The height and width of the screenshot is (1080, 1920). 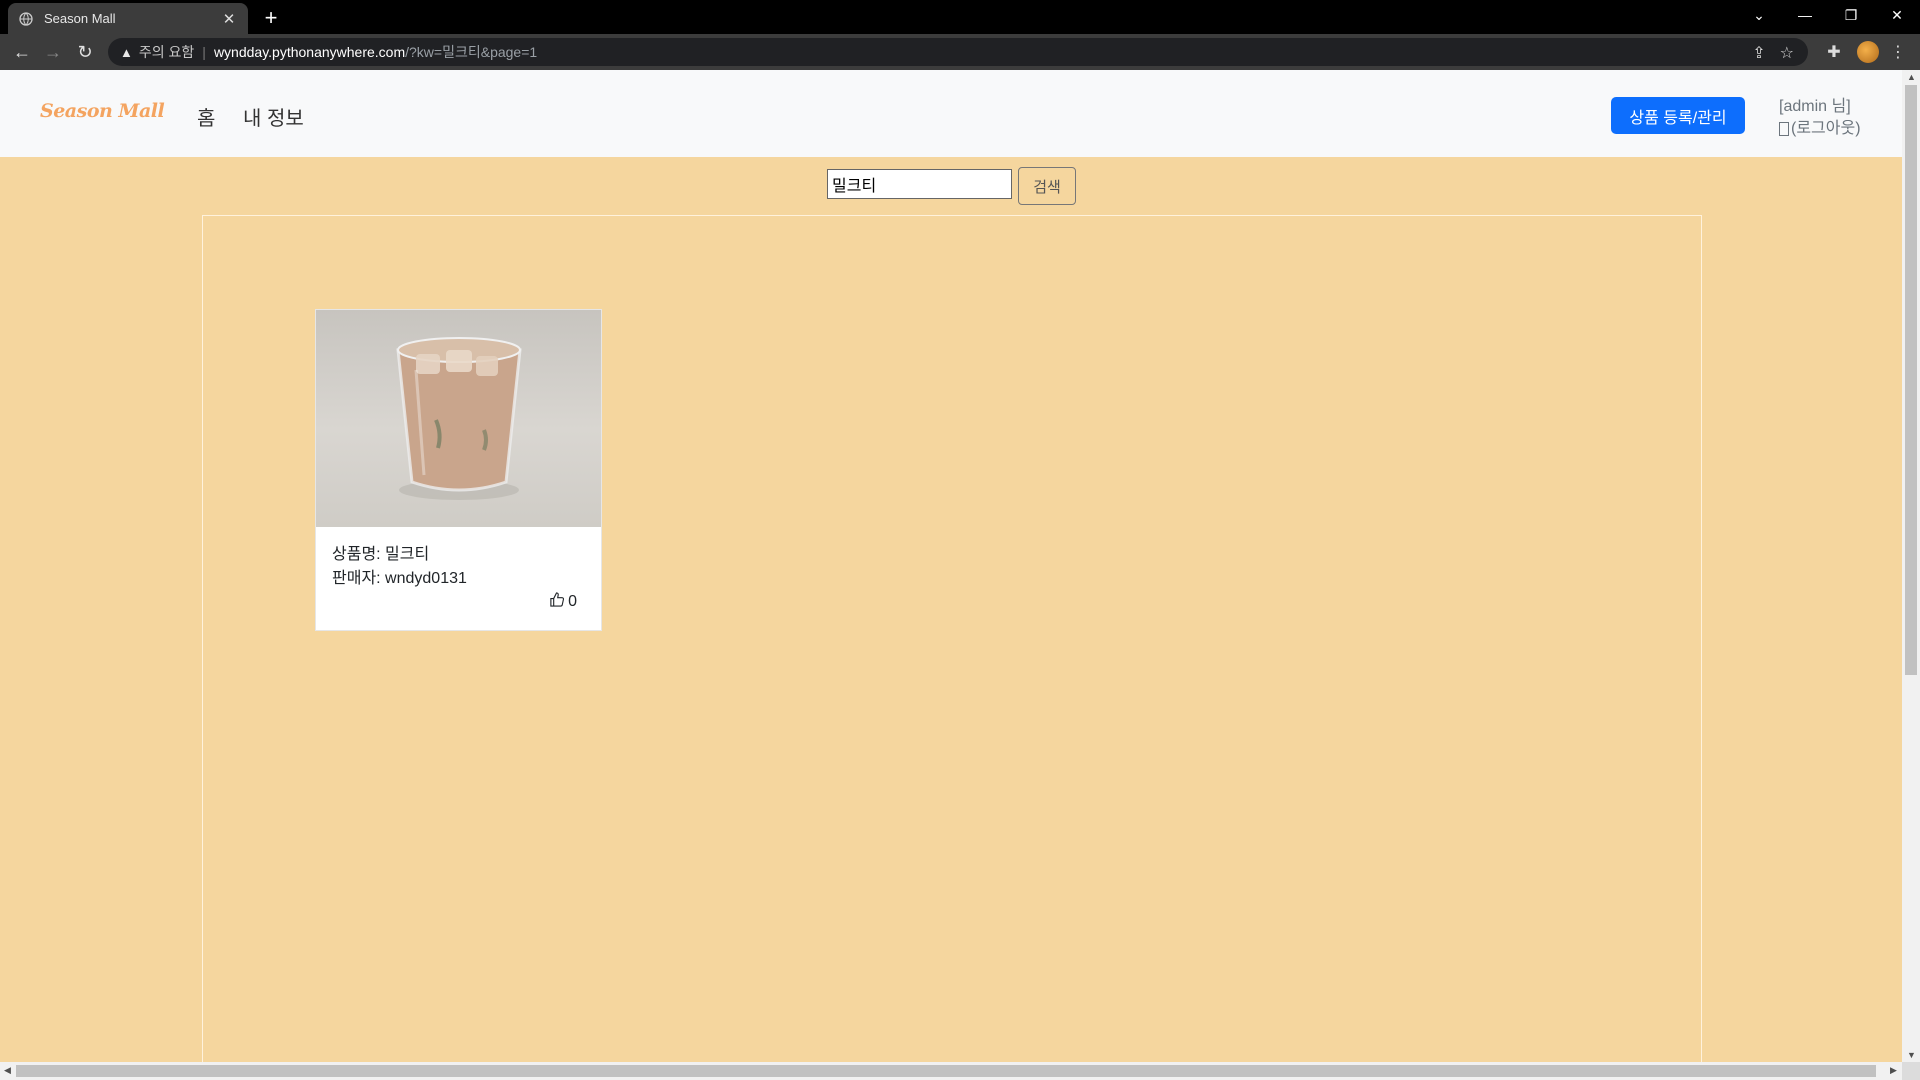 I want to click on user-info: [admin 님] (로그아웃), so click(x=1820, y=118).